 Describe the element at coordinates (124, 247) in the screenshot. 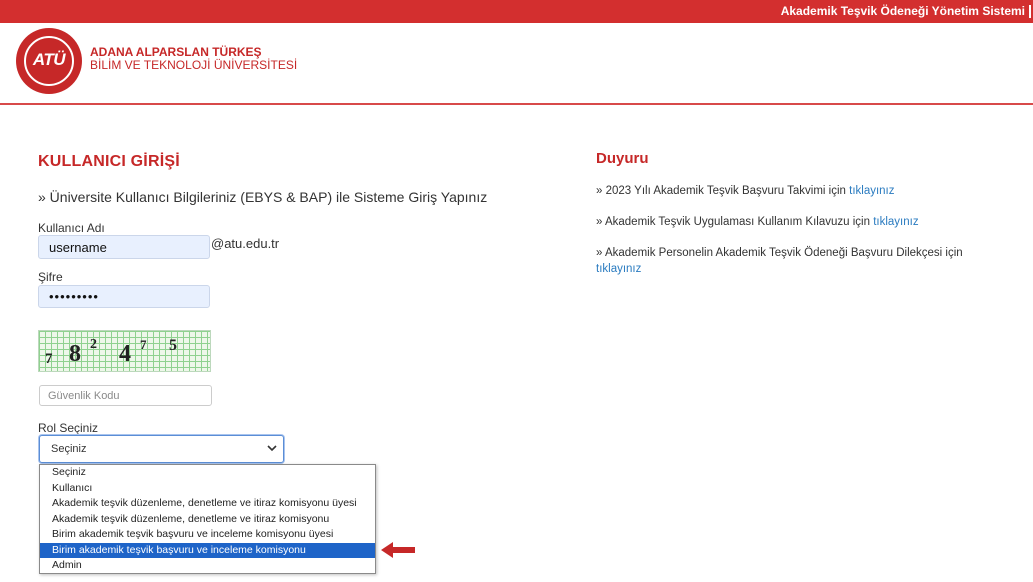

I see `username-input` at that location.